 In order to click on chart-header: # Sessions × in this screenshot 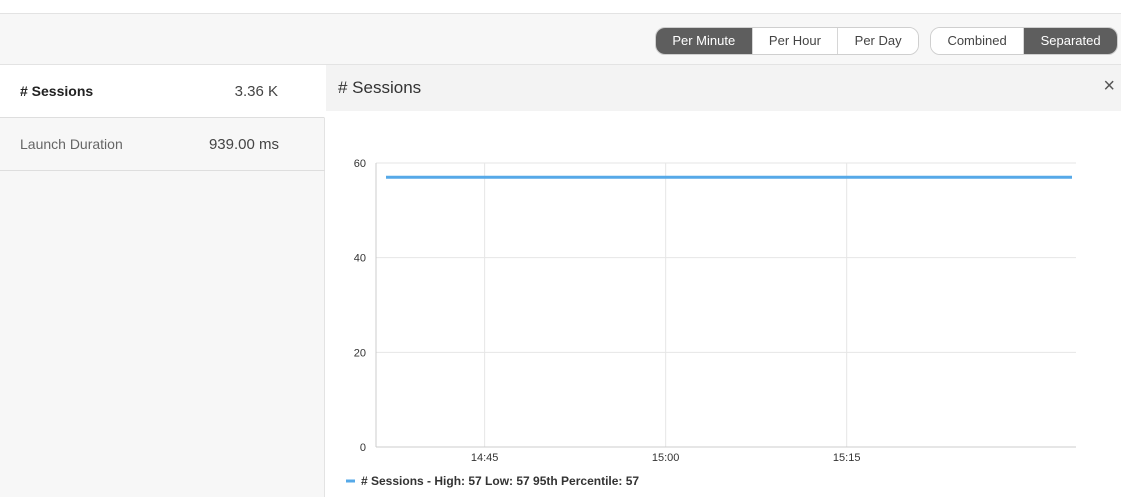, I will do `click(723, 88)`.